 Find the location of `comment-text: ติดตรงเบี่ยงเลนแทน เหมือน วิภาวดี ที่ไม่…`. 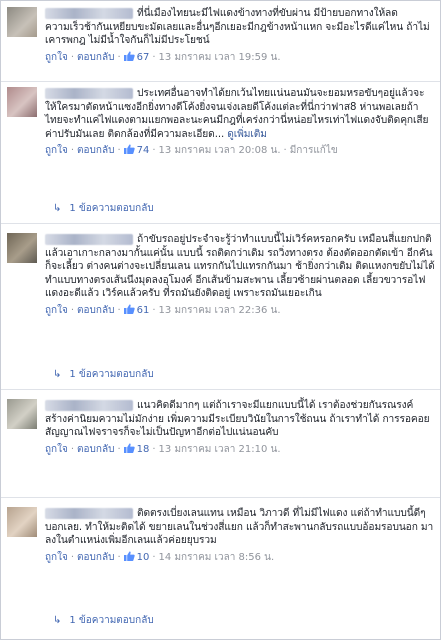

comment-text: ติดตรงเบี่ยงเลนแทน เหมือน วิภาวดี ที่ไม่… is located at coordinates (239, 527).